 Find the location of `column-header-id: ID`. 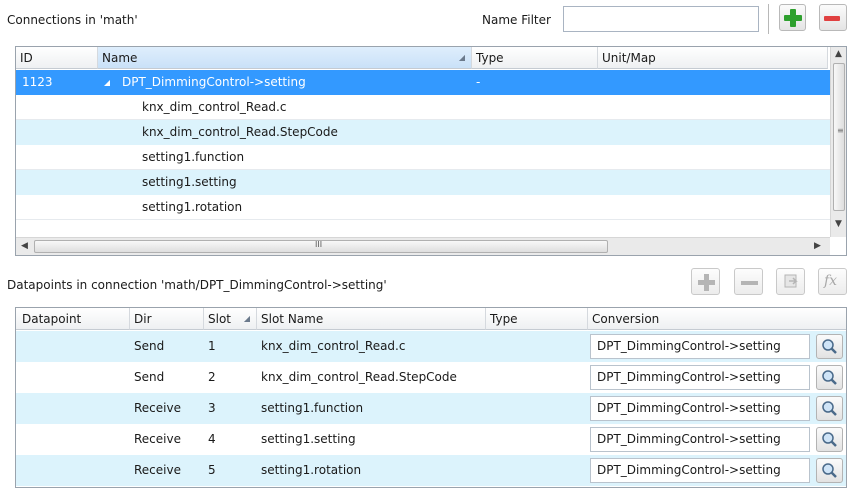

column-header-id: ID is located at coordinates (57, 58).